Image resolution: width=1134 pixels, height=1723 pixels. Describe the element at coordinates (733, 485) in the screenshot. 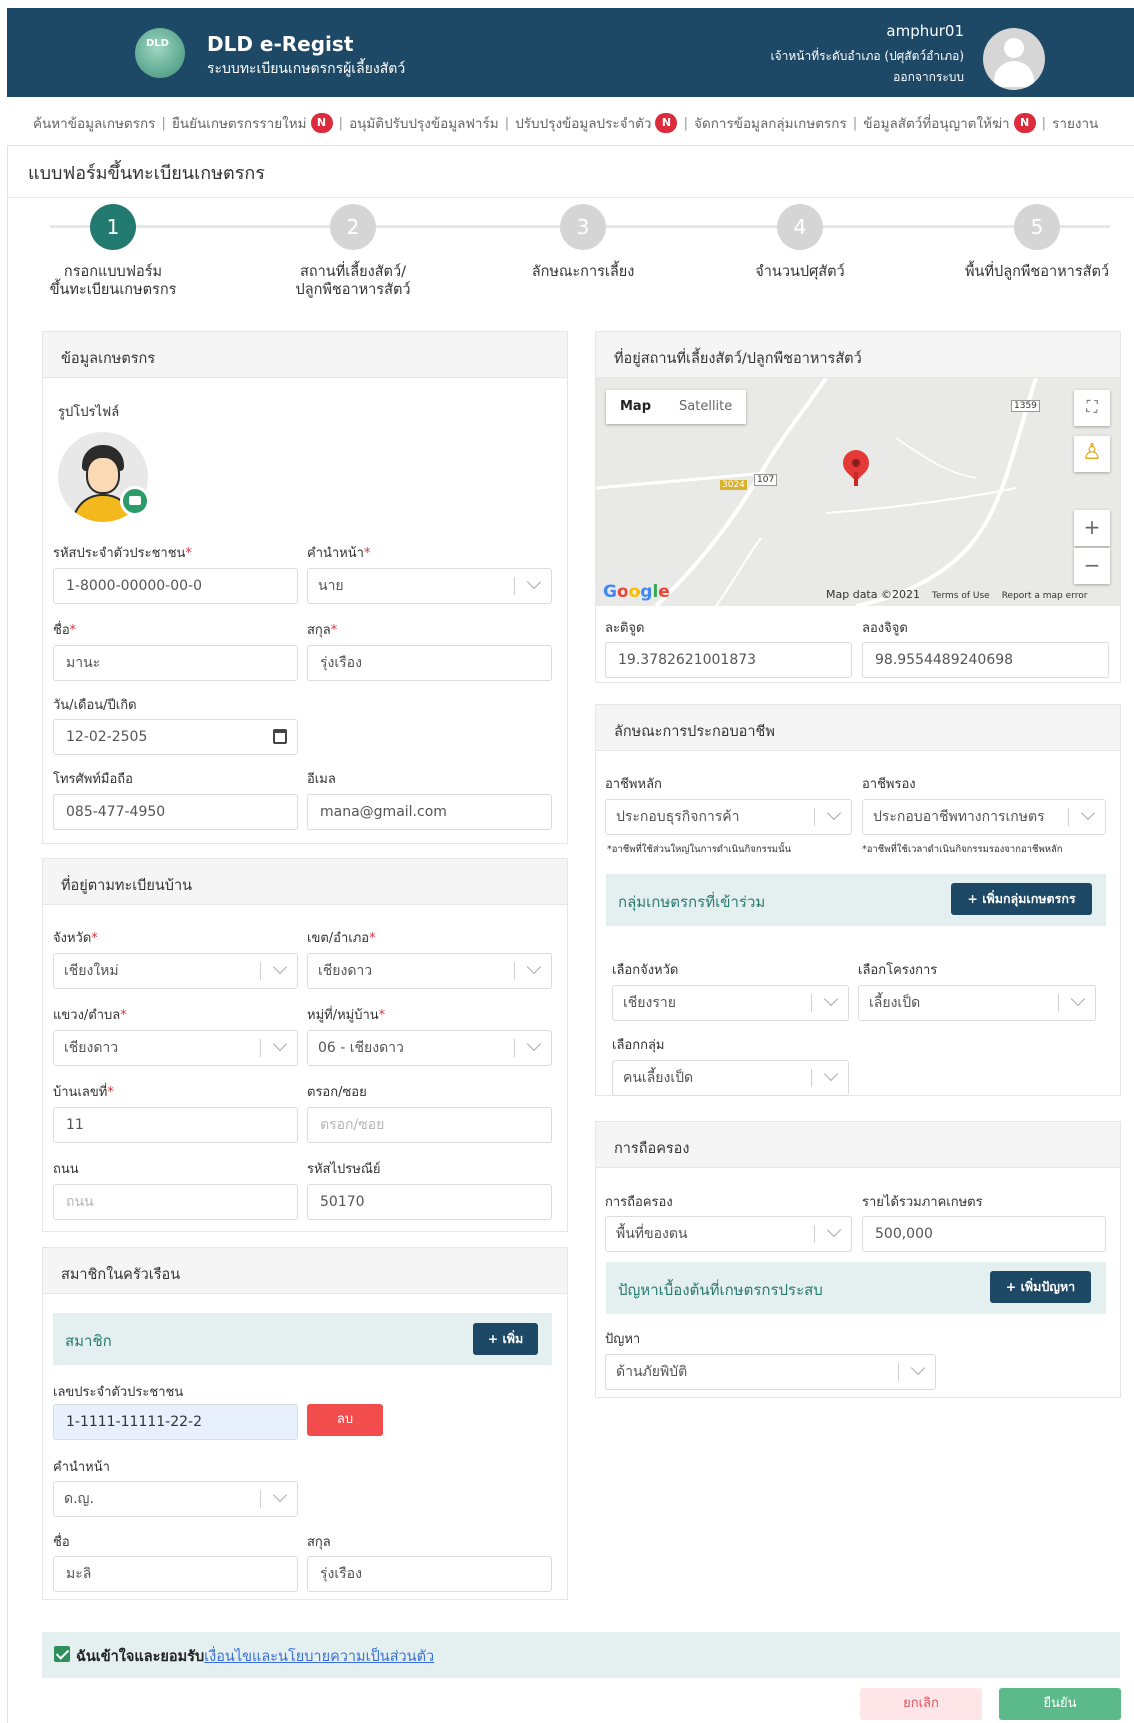

I see `road-sign-3024: 3024` at that location.